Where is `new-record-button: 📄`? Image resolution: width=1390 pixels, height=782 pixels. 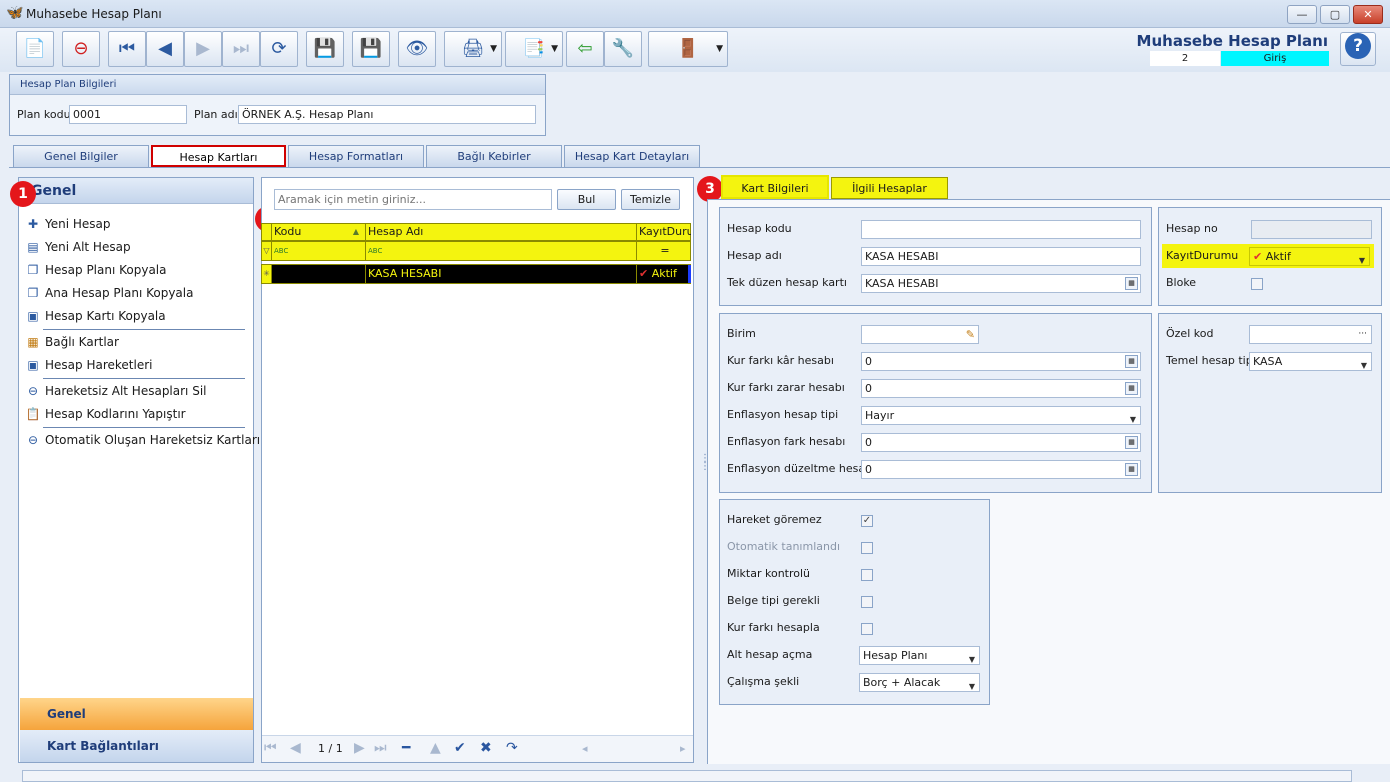 new-record-button: 📄 is located at coordinates (35, 49).